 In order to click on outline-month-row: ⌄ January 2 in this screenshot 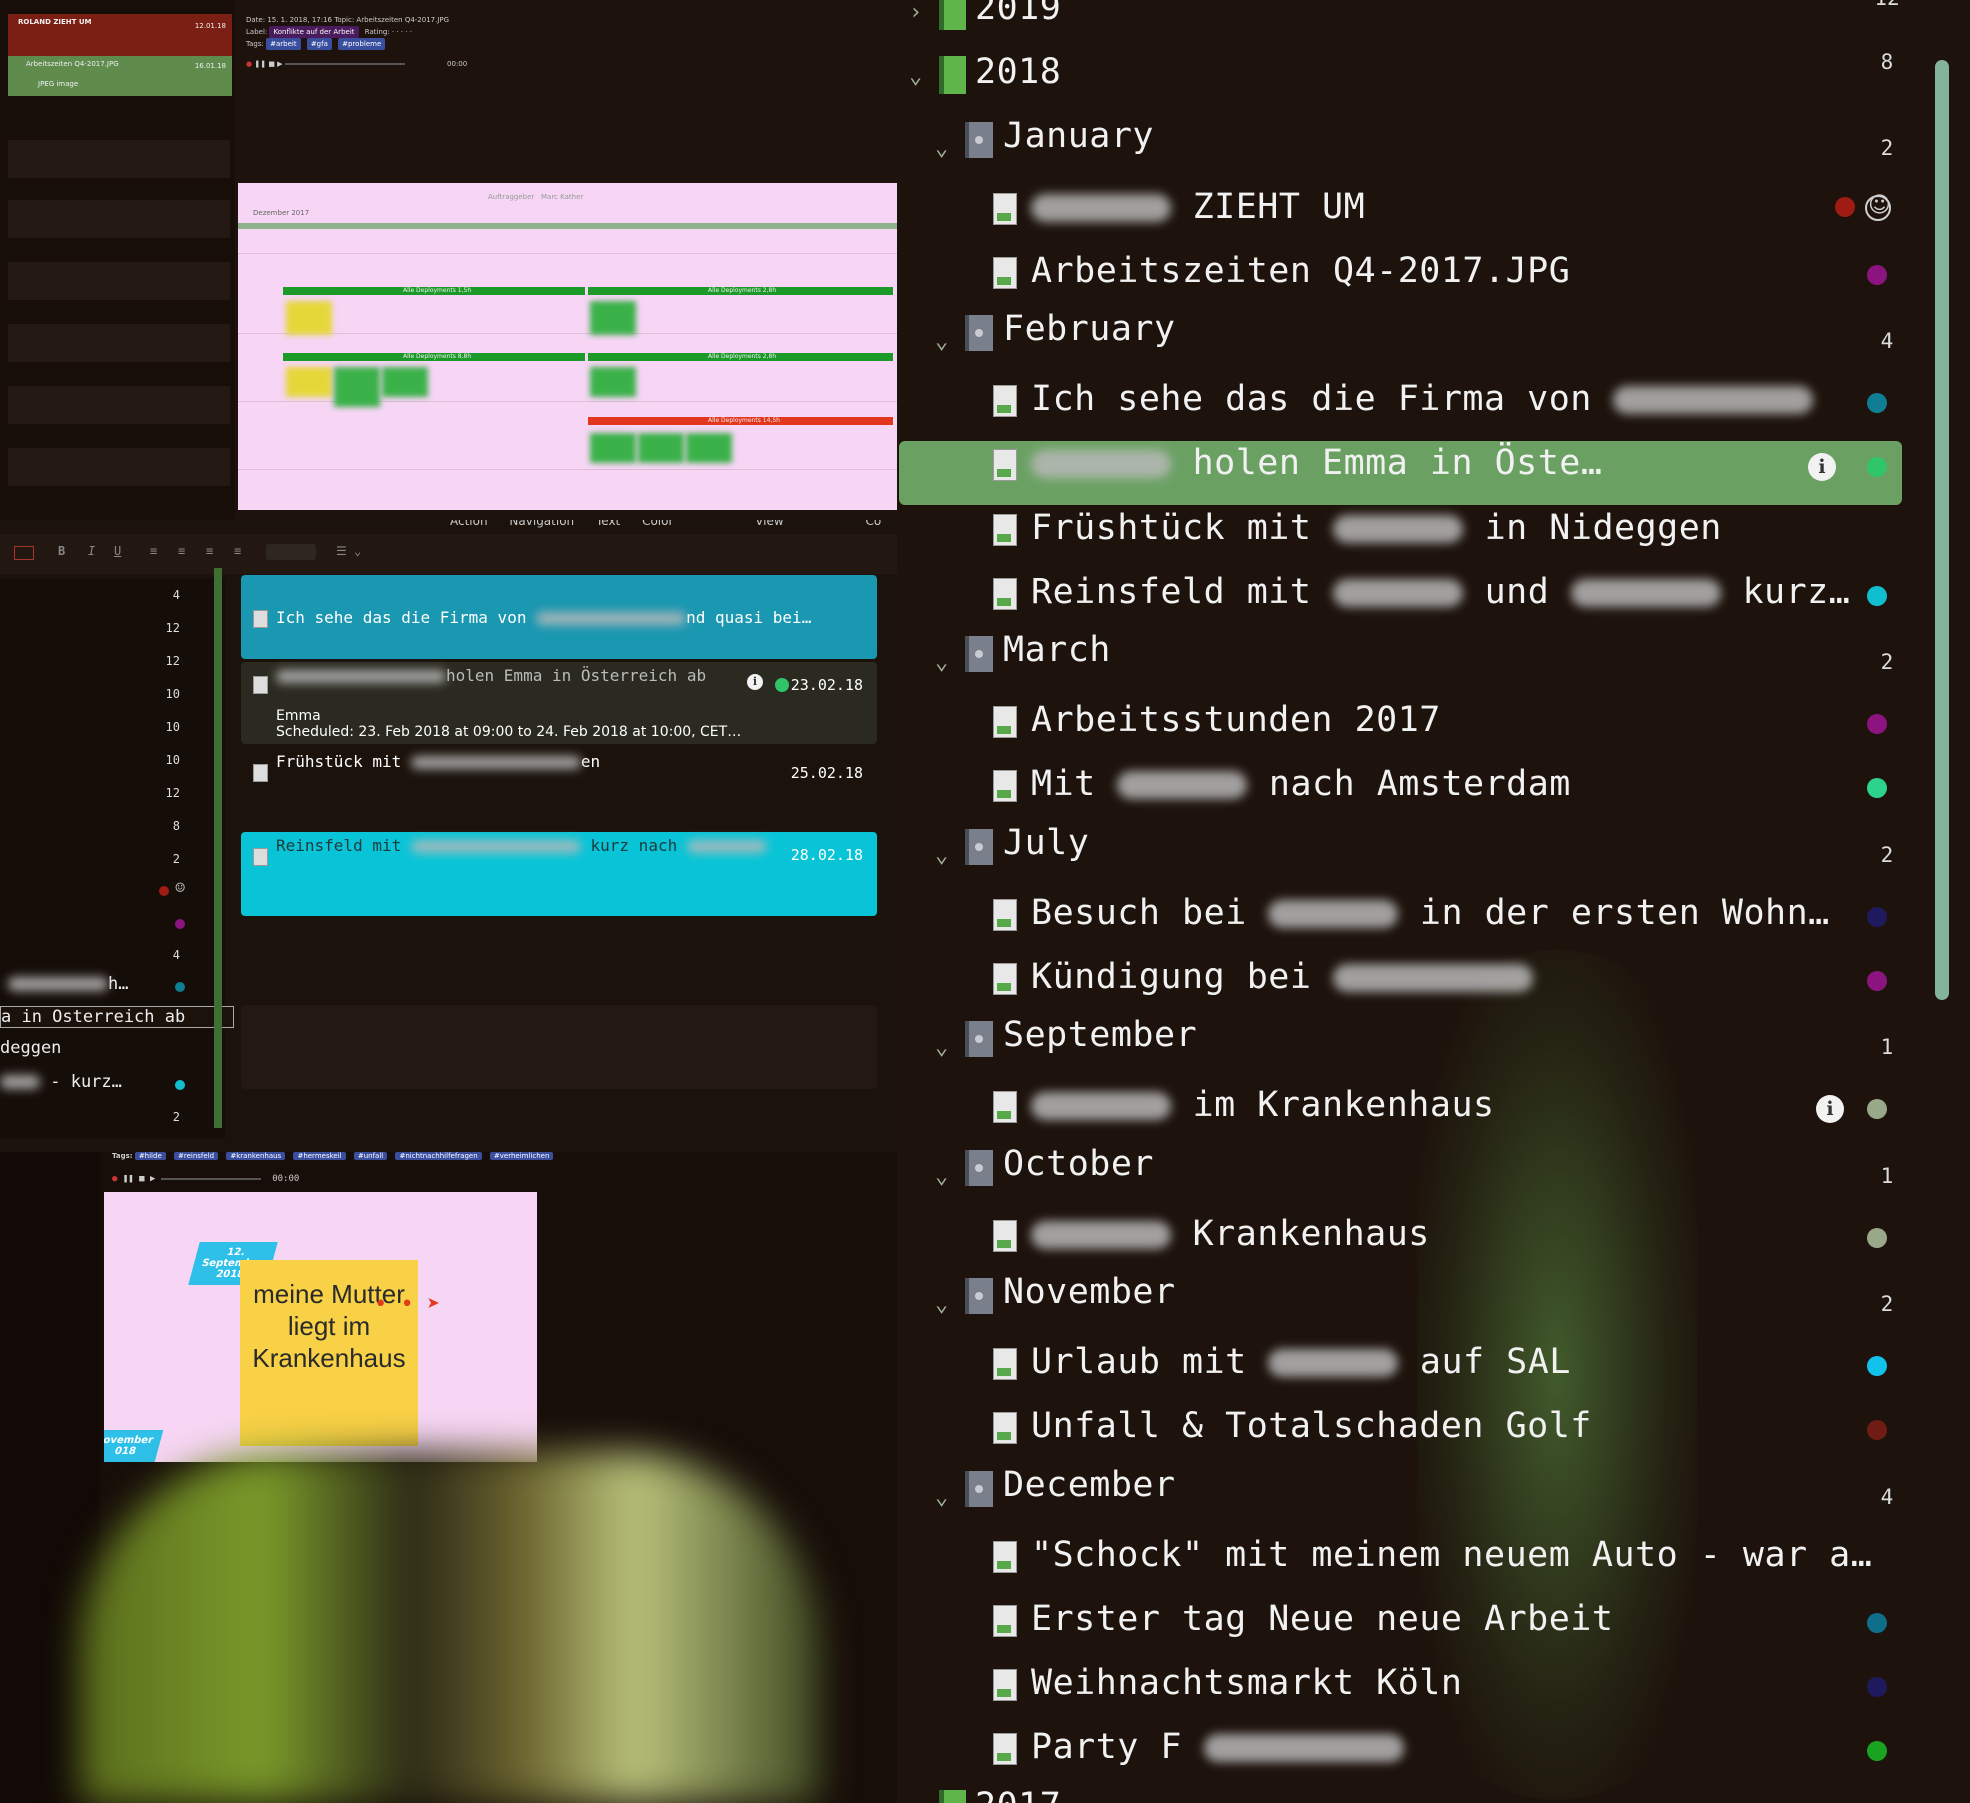, I will do `click(1397, 140)`.